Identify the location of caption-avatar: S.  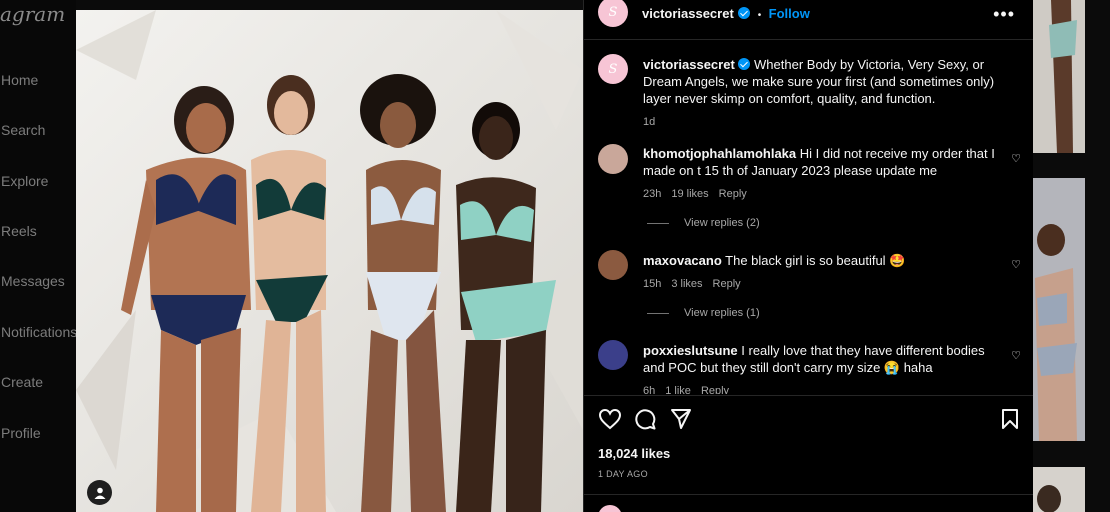
(613, 69).